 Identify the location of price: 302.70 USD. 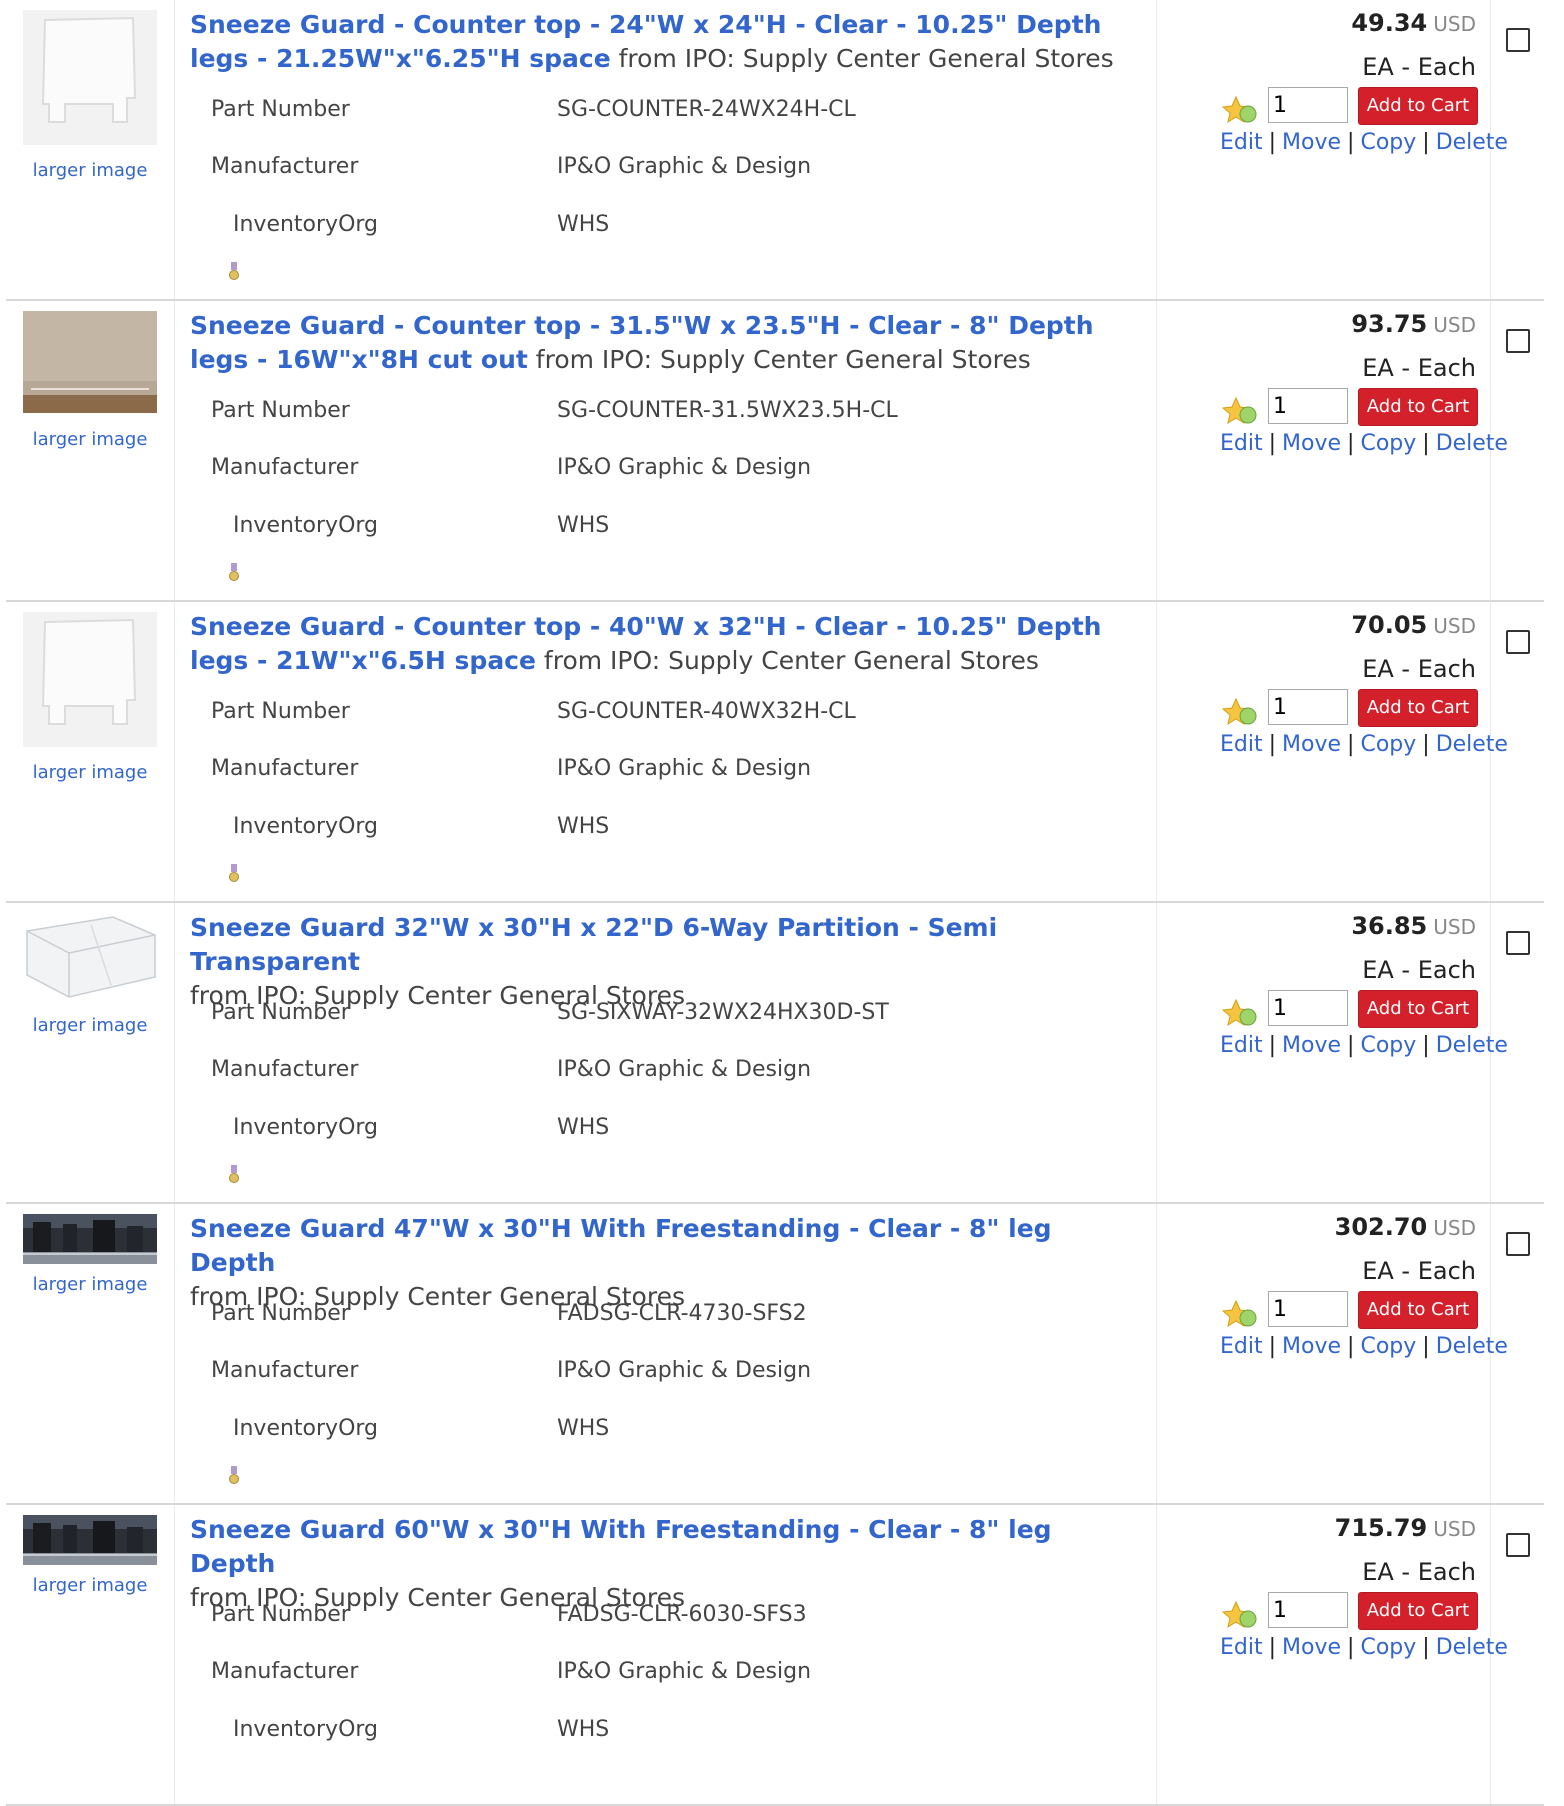
(1405, 1227).